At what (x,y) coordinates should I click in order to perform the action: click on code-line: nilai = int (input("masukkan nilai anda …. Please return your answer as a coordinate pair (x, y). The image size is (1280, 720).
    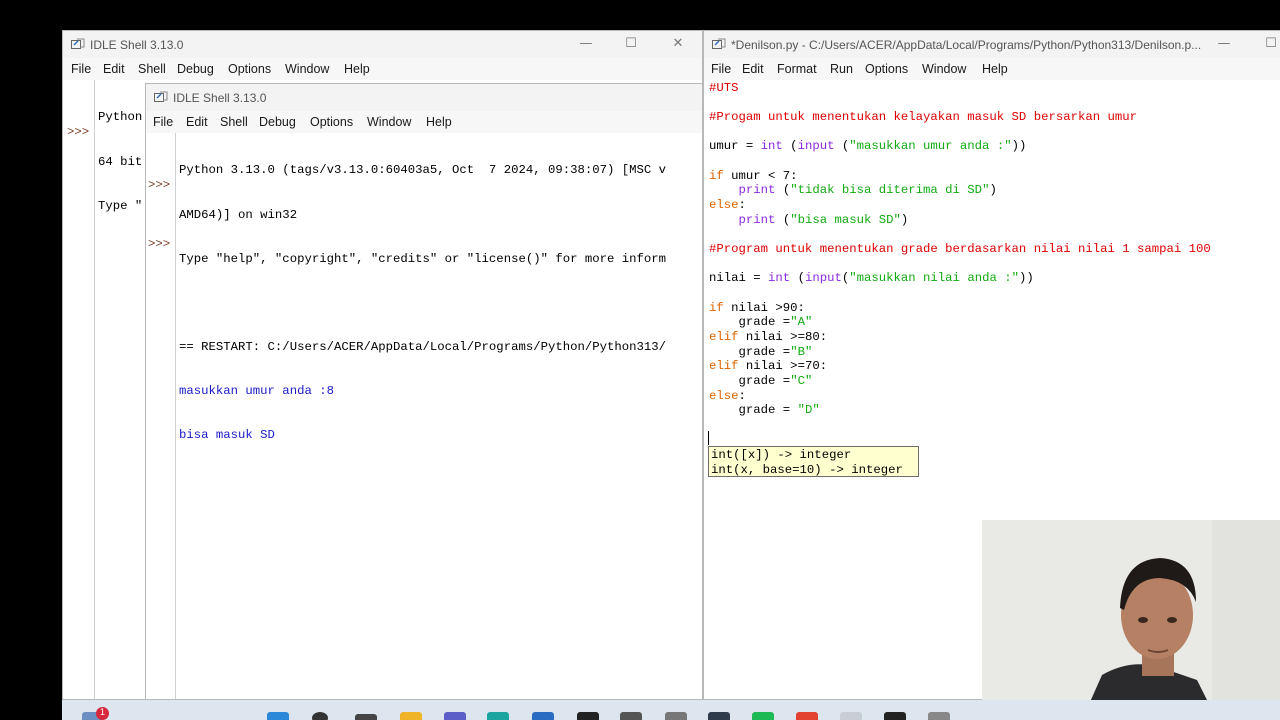
    Looking at the image, I should click on (871, 278).